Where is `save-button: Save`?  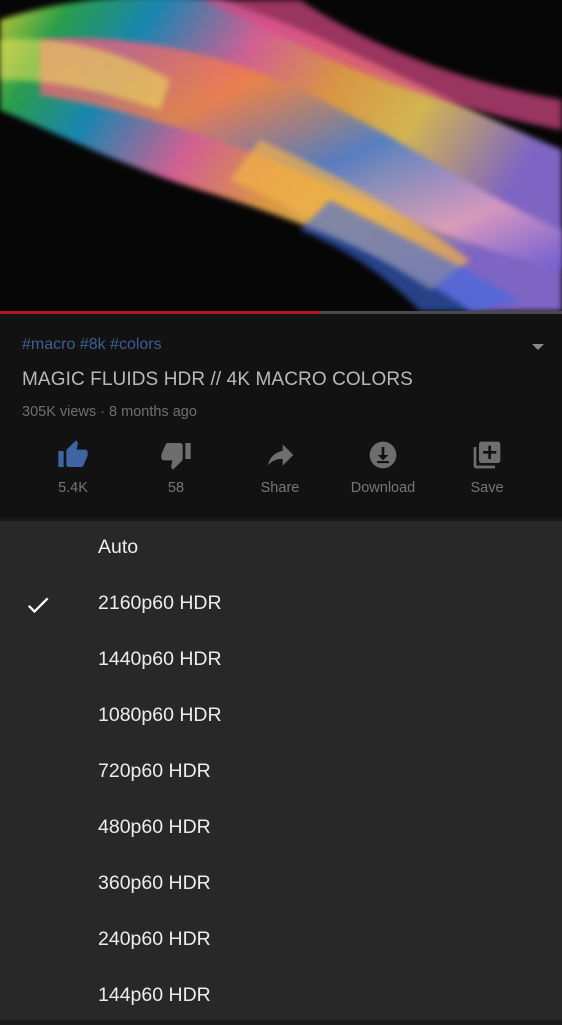
save-button: Save is located at coordinates (487, 467).